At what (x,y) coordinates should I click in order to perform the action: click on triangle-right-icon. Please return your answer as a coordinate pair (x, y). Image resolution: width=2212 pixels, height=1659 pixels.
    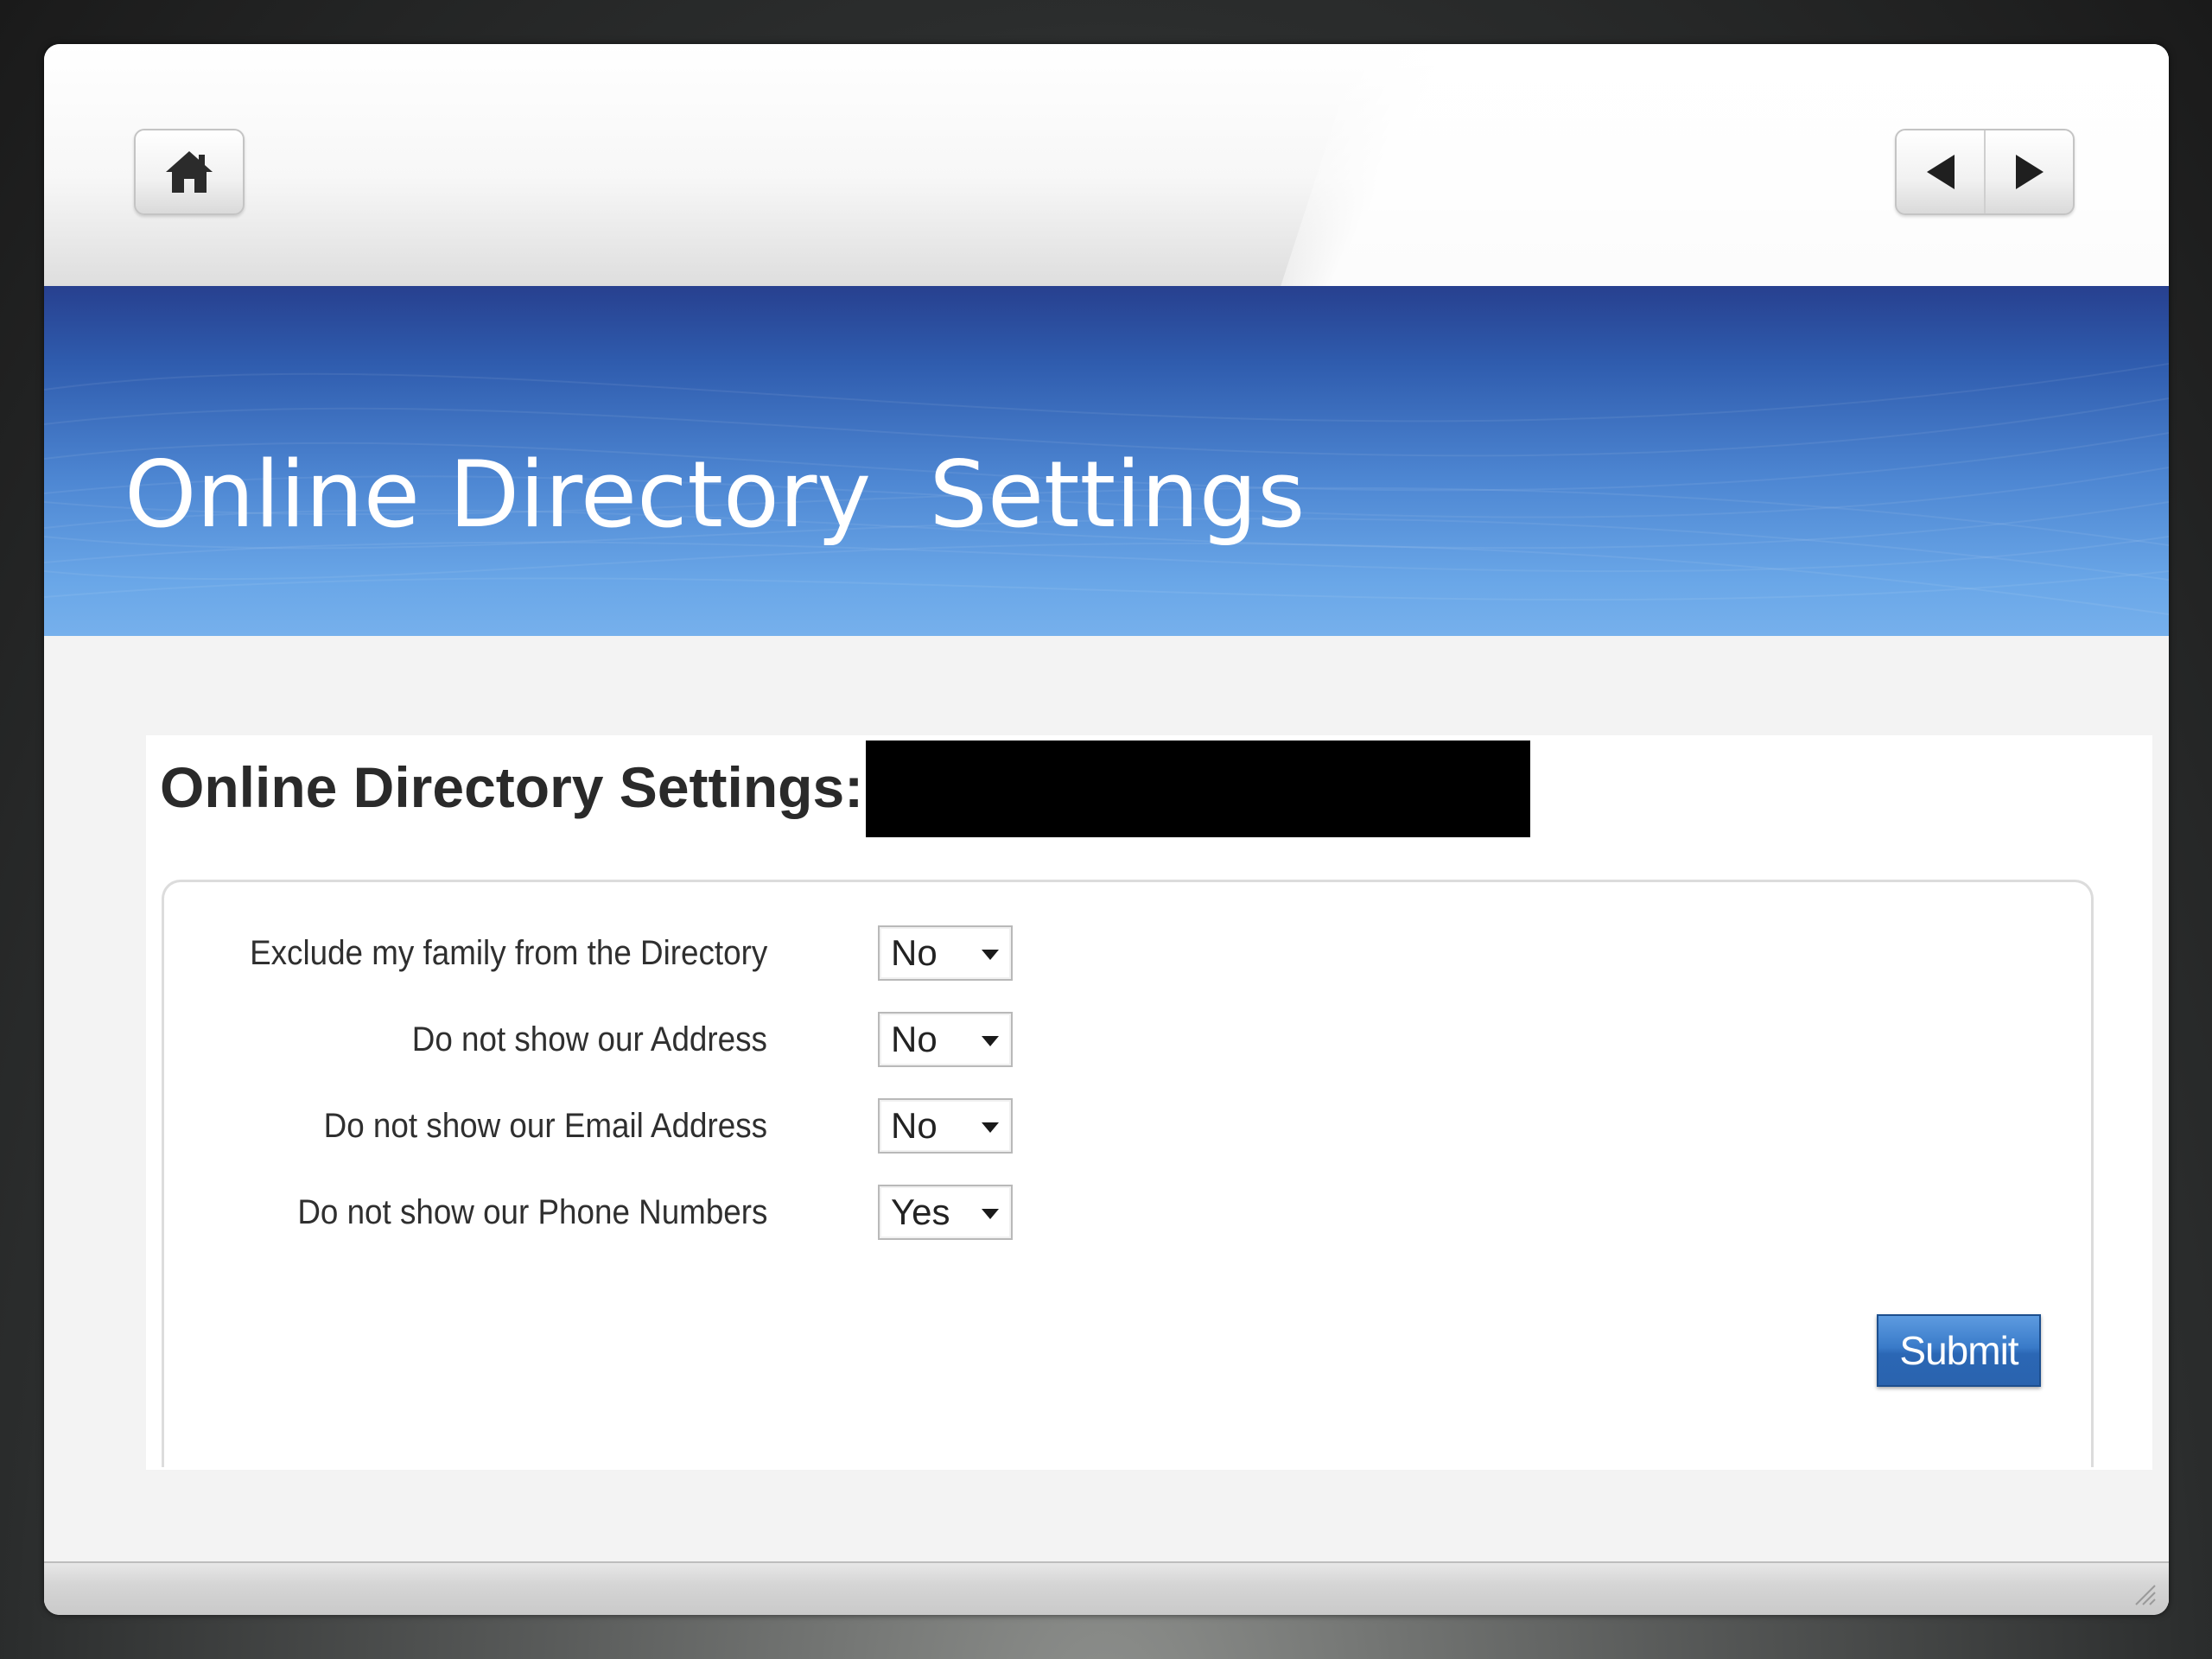
    Looking at the image, I should click on (2029, 172).